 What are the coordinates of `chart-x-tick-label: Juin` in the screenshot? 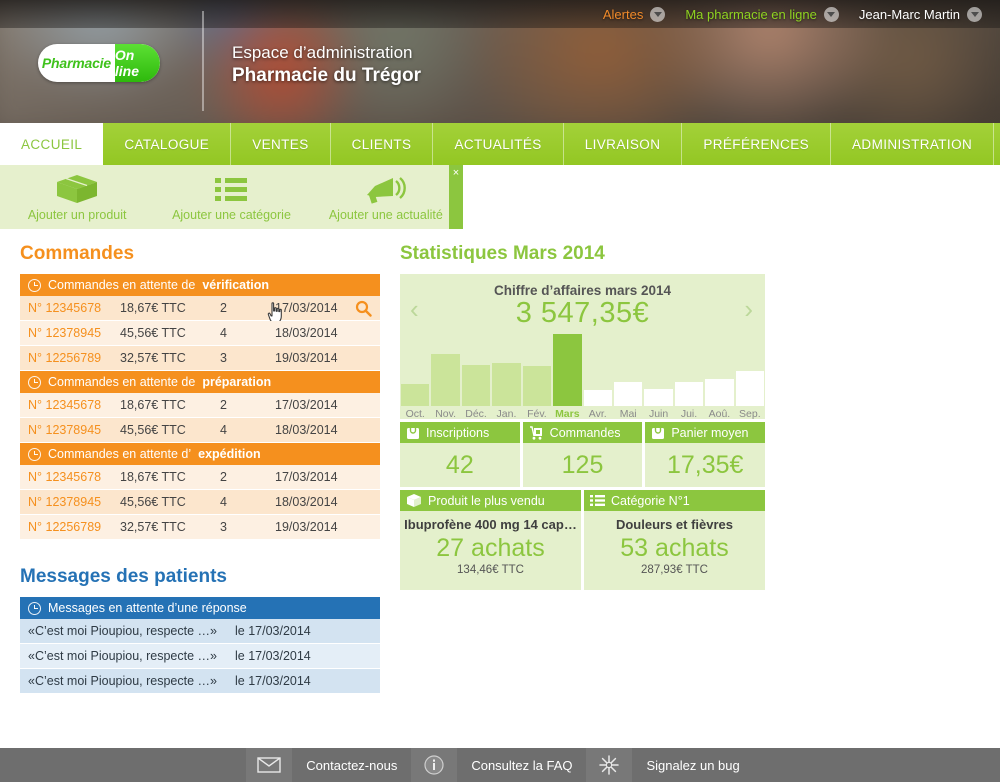 It's located at (658, 414).